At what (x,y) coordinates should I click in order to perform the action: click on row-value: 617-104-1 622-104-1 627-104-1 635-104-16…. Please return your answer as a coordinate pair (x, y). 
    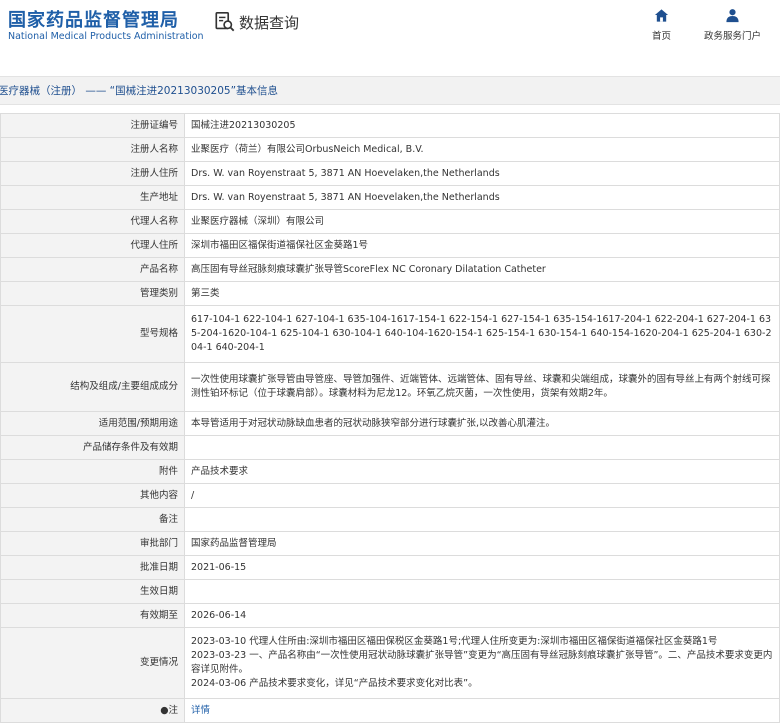
    Looking at the image, I should click on (482, 334).